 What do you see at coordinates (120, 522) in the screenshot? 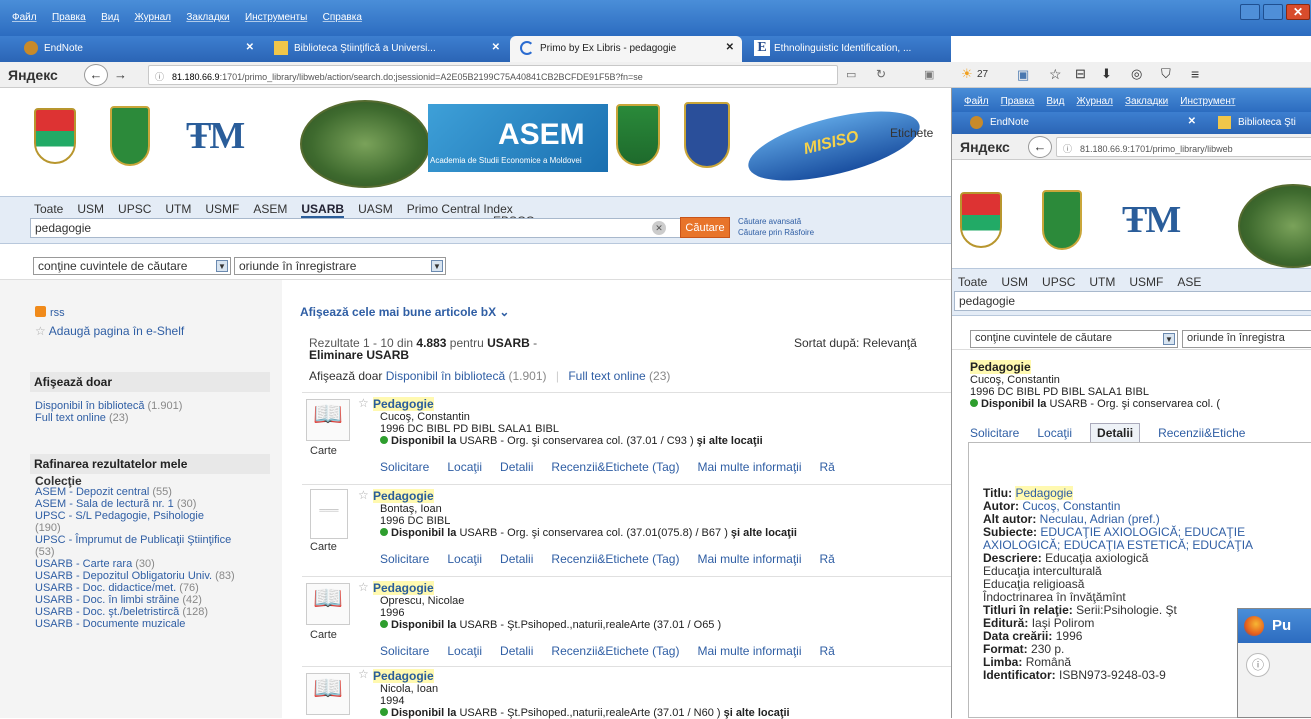
I see `facet-collection: UPSC - S/L Pedagogie, Psihologie (190)` at bounding box center [120, 522].